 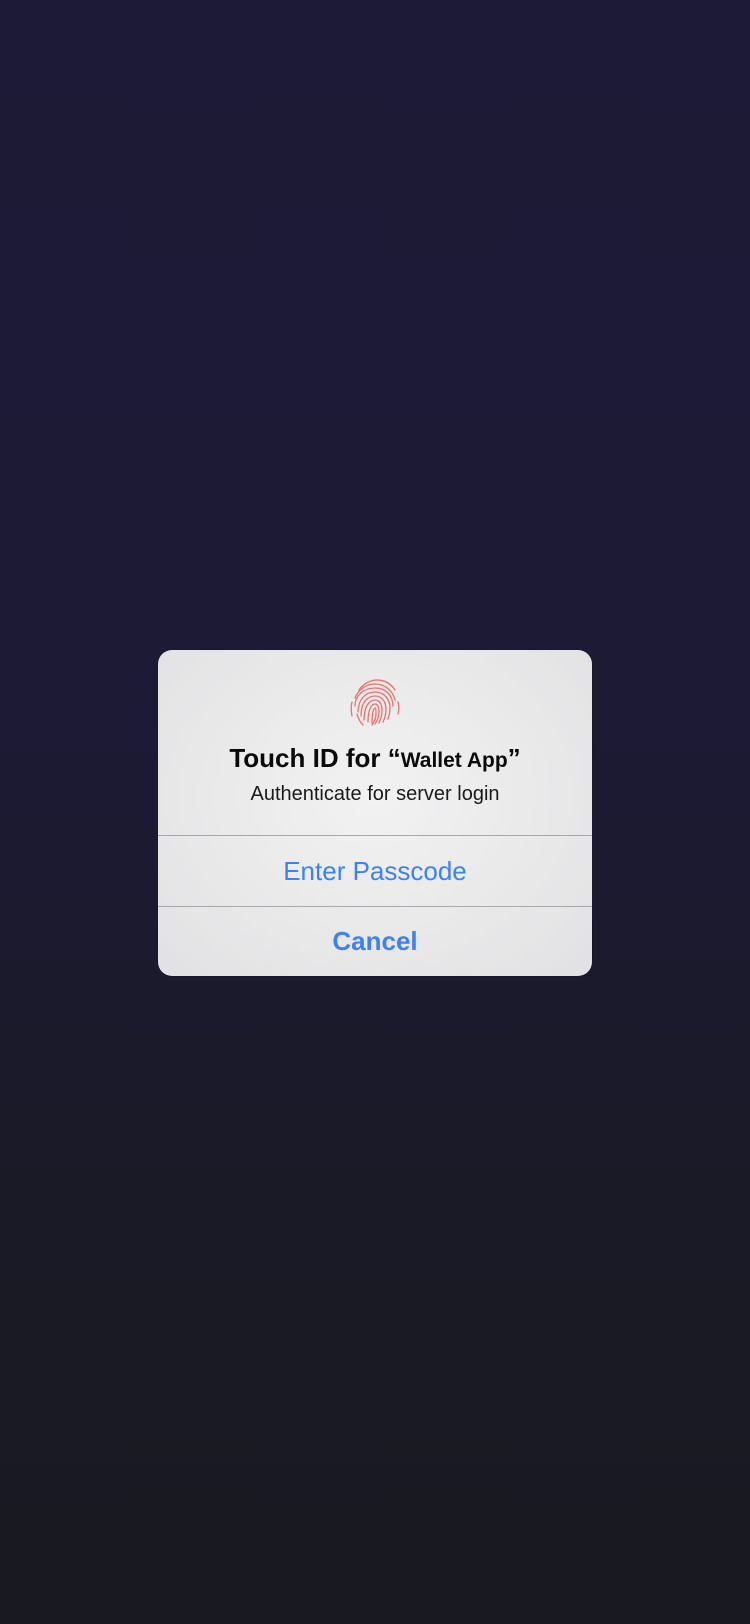 I want to click on alert-title: Touch ID for “Wallet App”, so click(x=375, y=759).